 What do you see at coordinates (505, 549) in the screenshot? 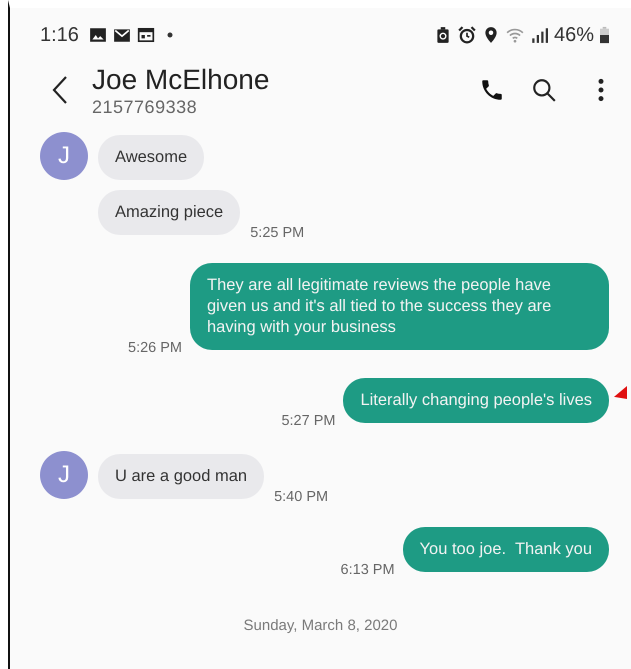
I see `message-bubble: You too joe. Thank you` at bounding box center [505, 549].